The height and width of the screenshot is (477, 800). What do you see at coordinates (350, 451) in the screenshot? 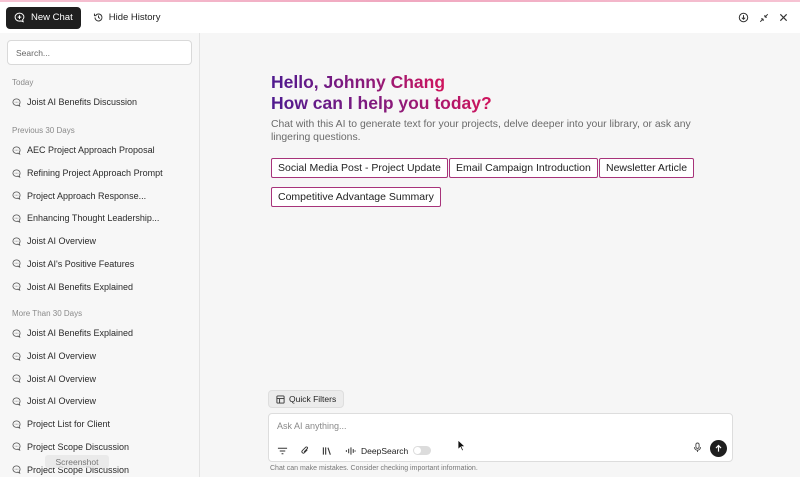
I see `waveform-icon` at bounding box center [350, 451].